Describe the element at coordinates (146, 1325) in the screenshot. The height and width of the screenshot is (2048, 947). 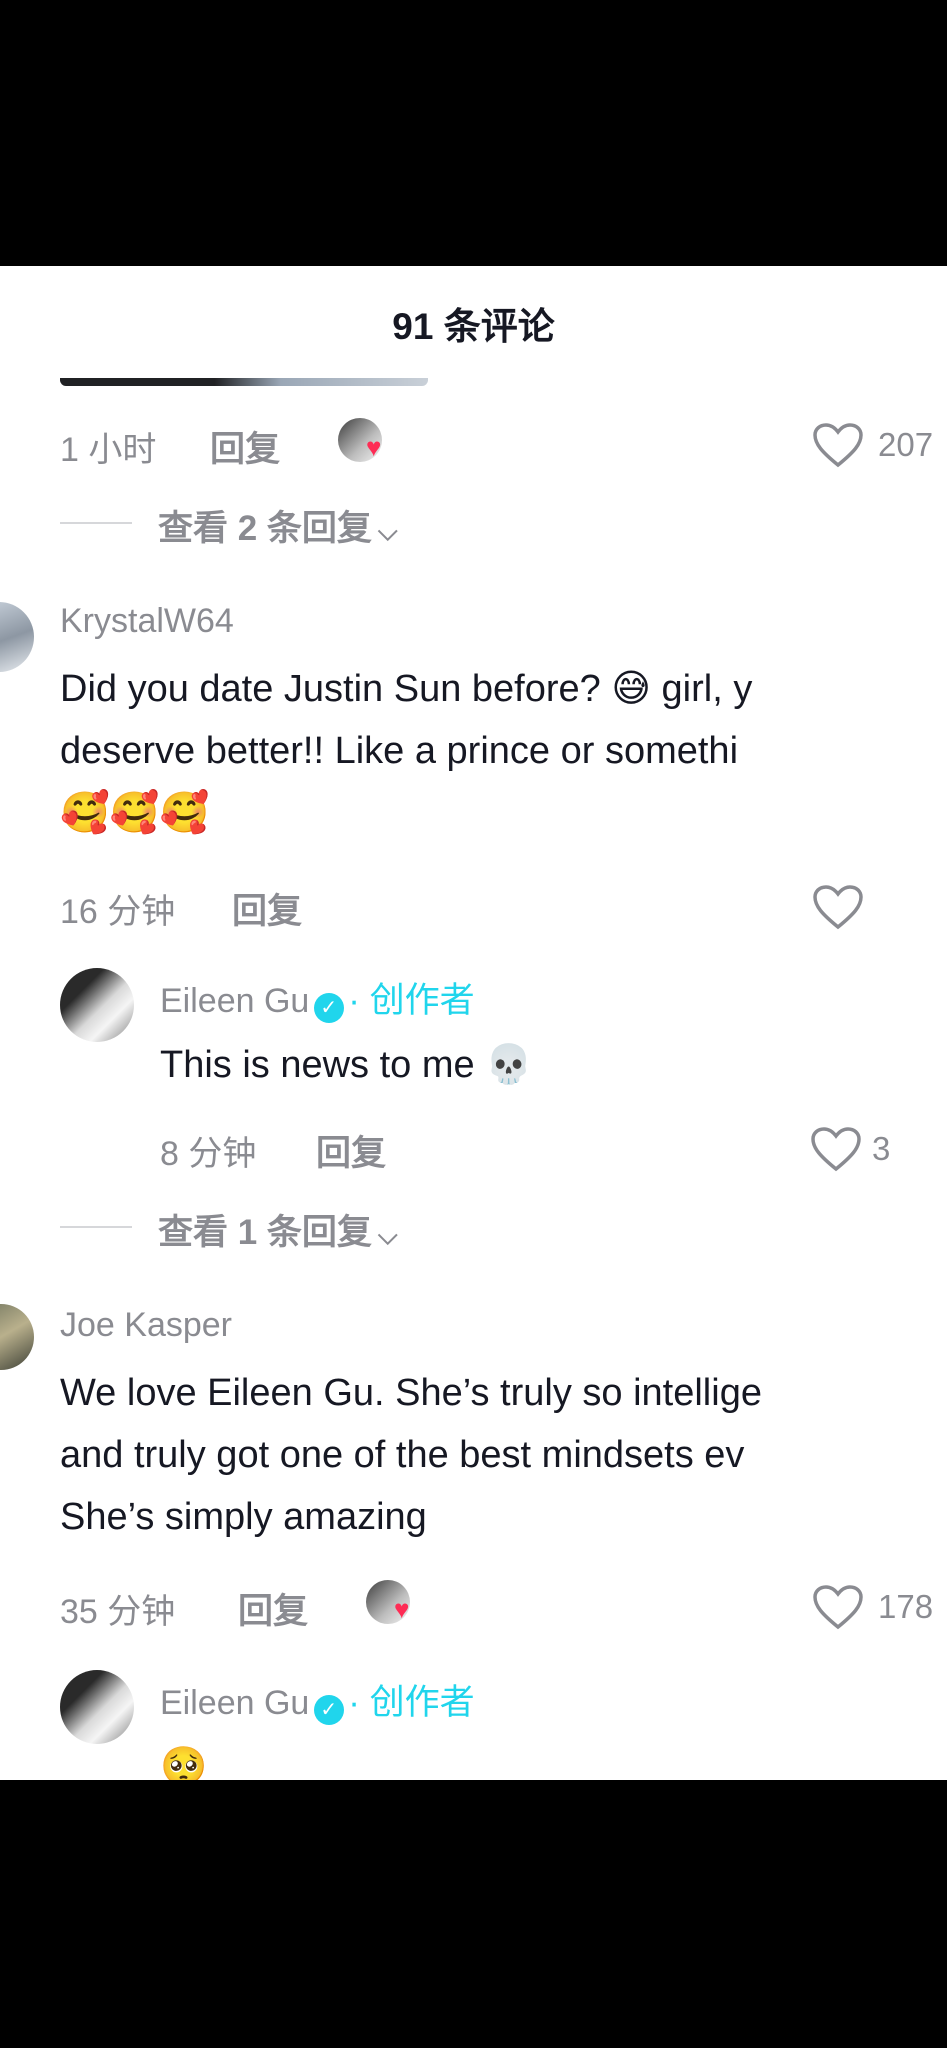
I see `comment-username: Joe Kasper` at that location.